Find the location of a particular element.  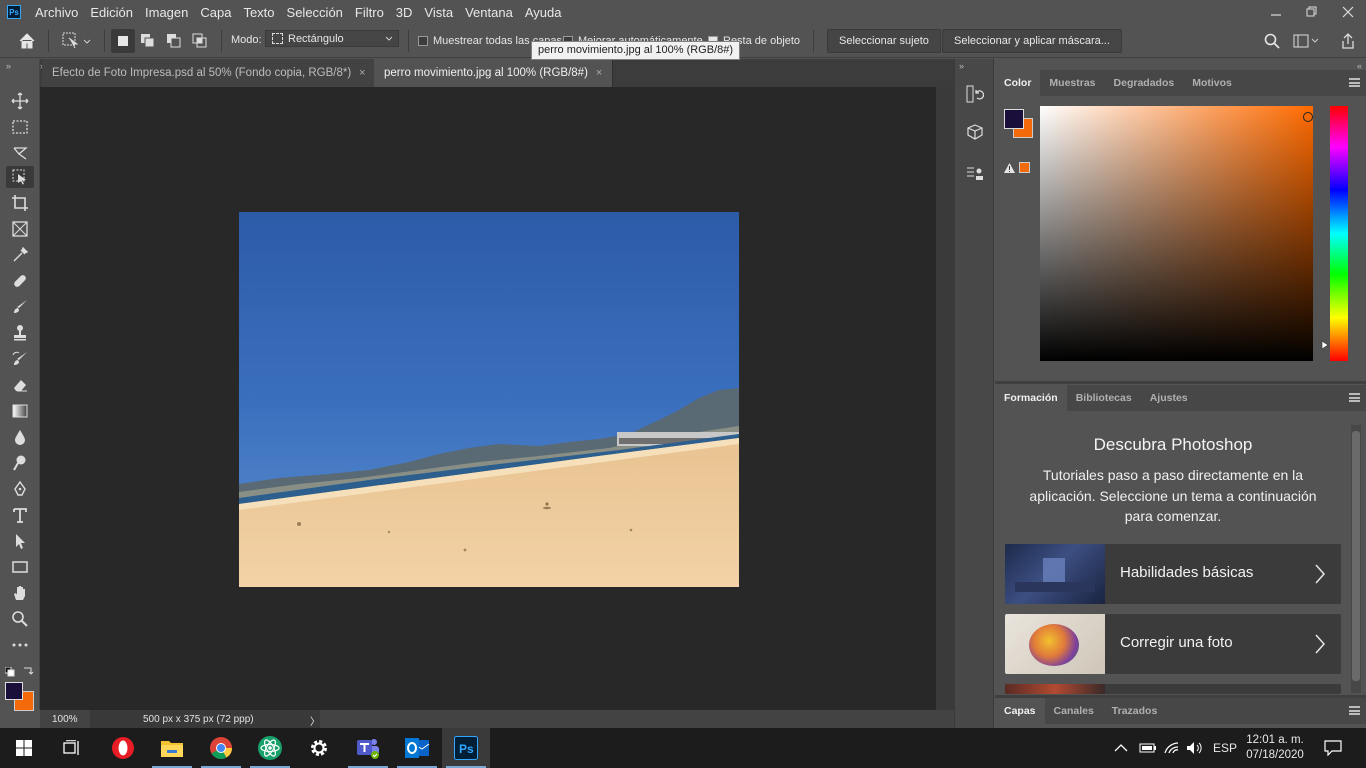

clone-stamp-tool-icon is located at coordinates (20, 333).